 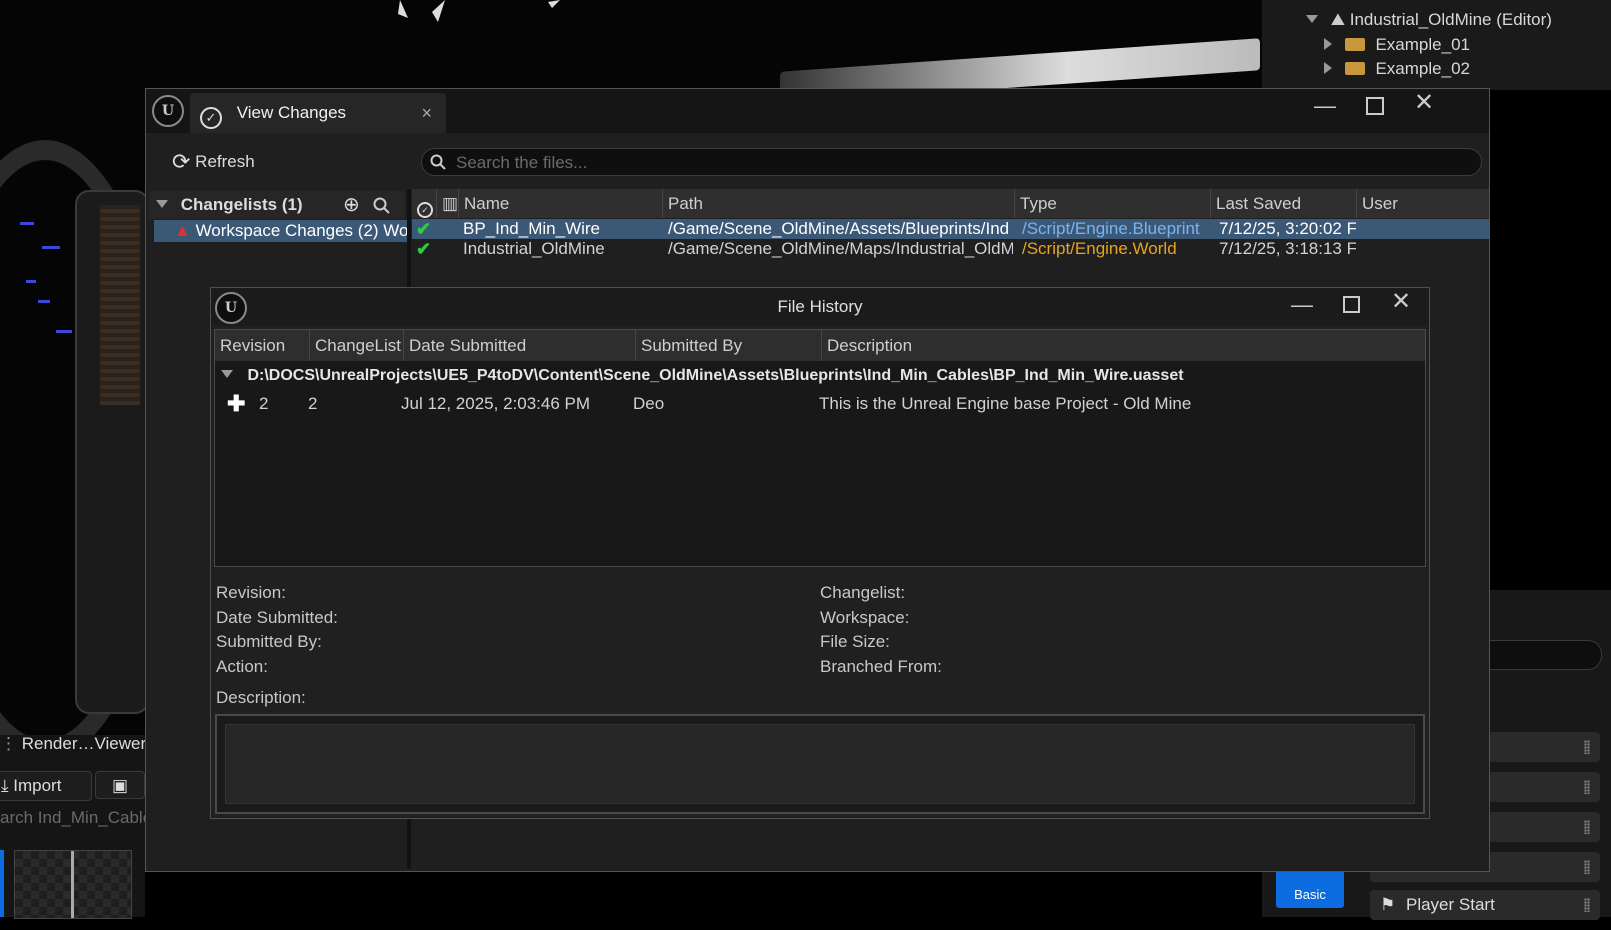 What do you see at coordinates (1112, 203) in the screenshot?
I see `column-header-type: Type` at bounding box center [1112, 203].